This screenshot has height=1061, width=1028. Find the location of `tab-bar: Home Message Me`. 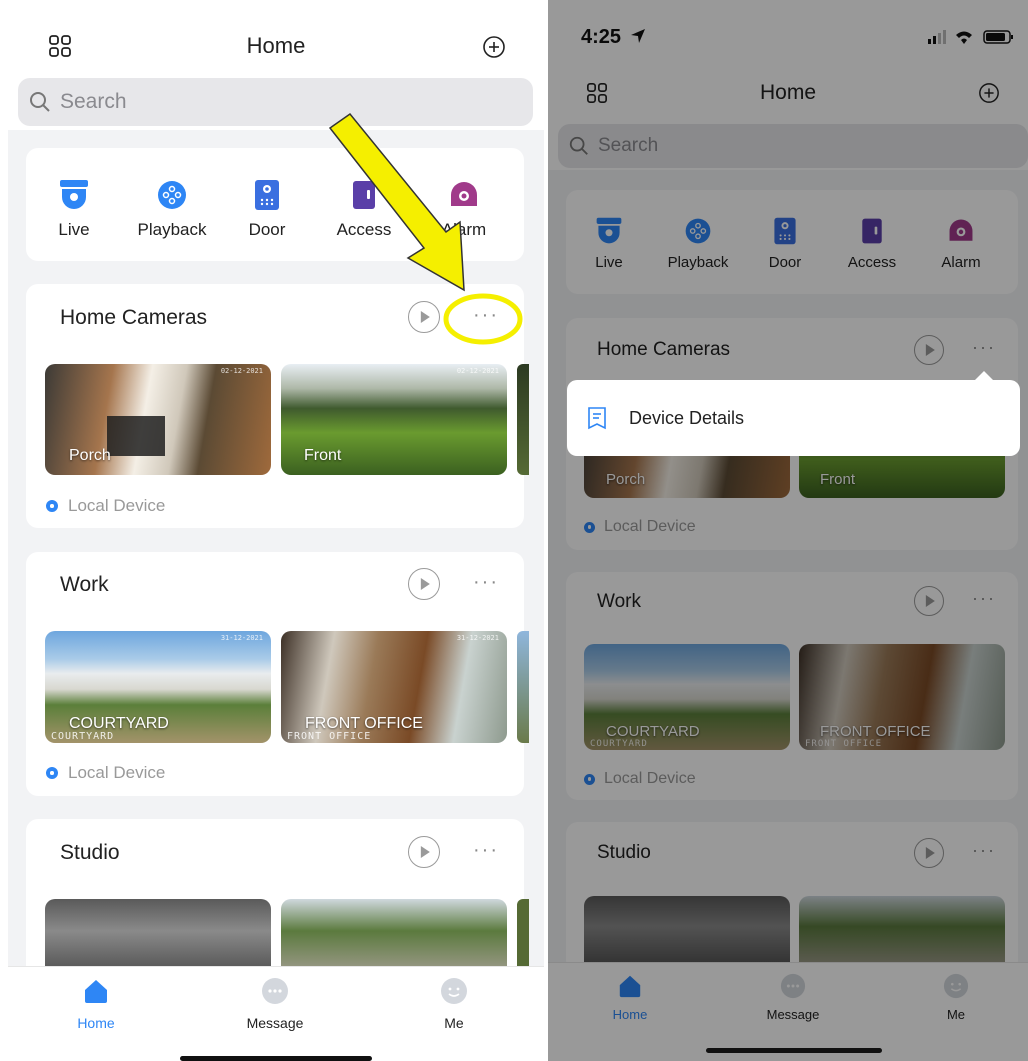

tab-bar: Home Message Me is located at coordinates (276, 1013).